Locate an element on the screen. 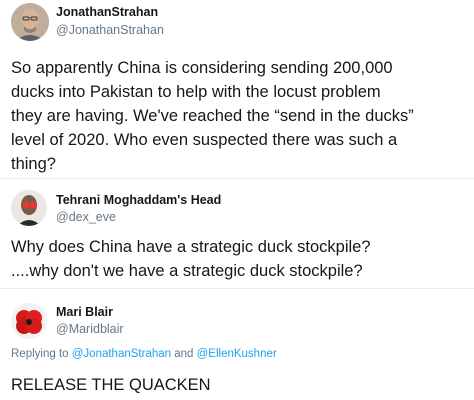 The image size is (474, 400). author-name: JonathanStrahan is located at coordinates (107, 12).